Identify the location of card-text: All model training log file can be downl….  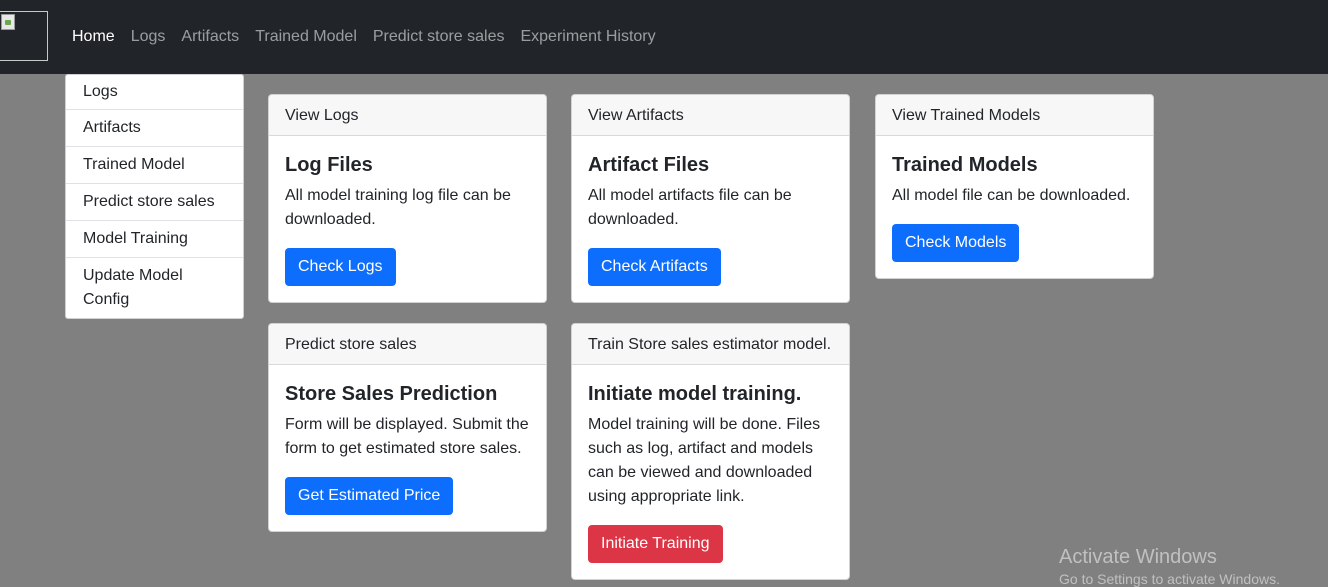
(398, 207).